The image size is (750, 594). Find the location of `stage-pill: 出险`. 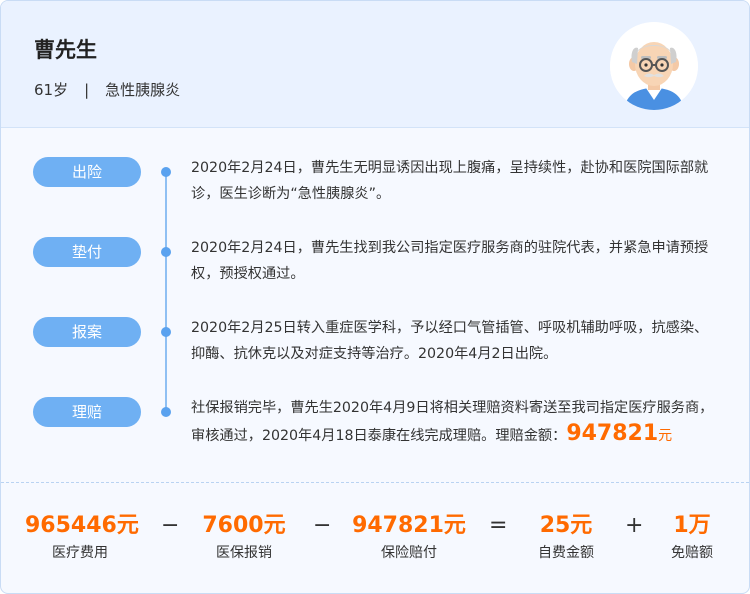

stage-pill: 出险 is located at coordinates (87, 172).